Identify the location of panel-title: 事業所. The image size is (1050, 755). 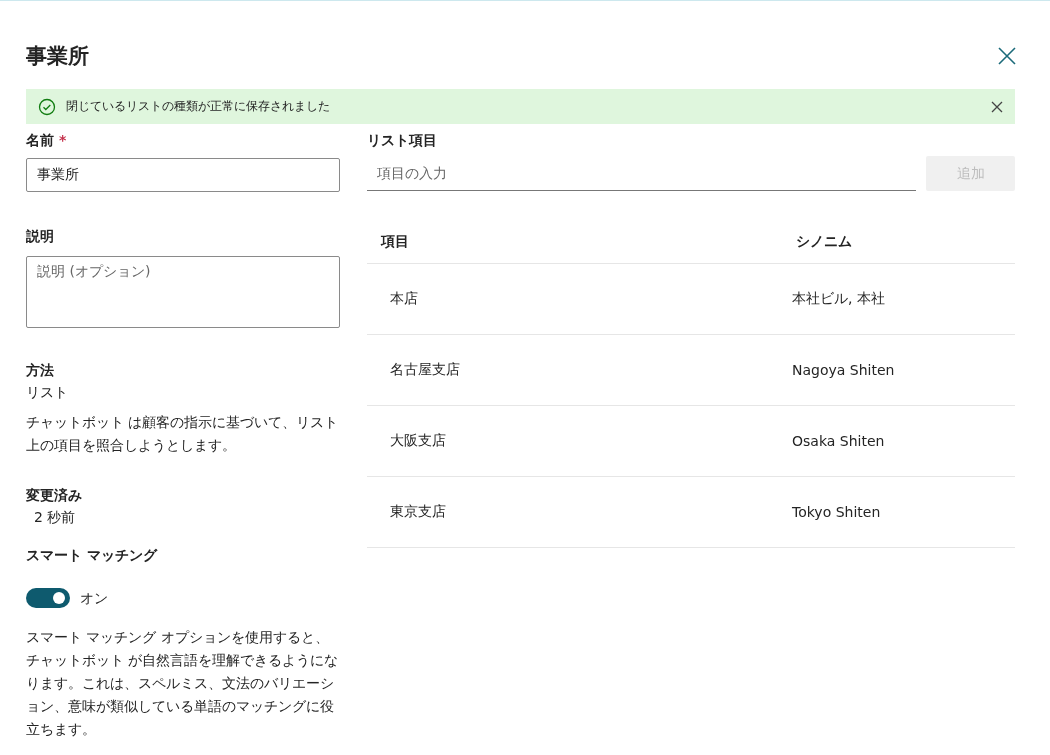
(57, 56).